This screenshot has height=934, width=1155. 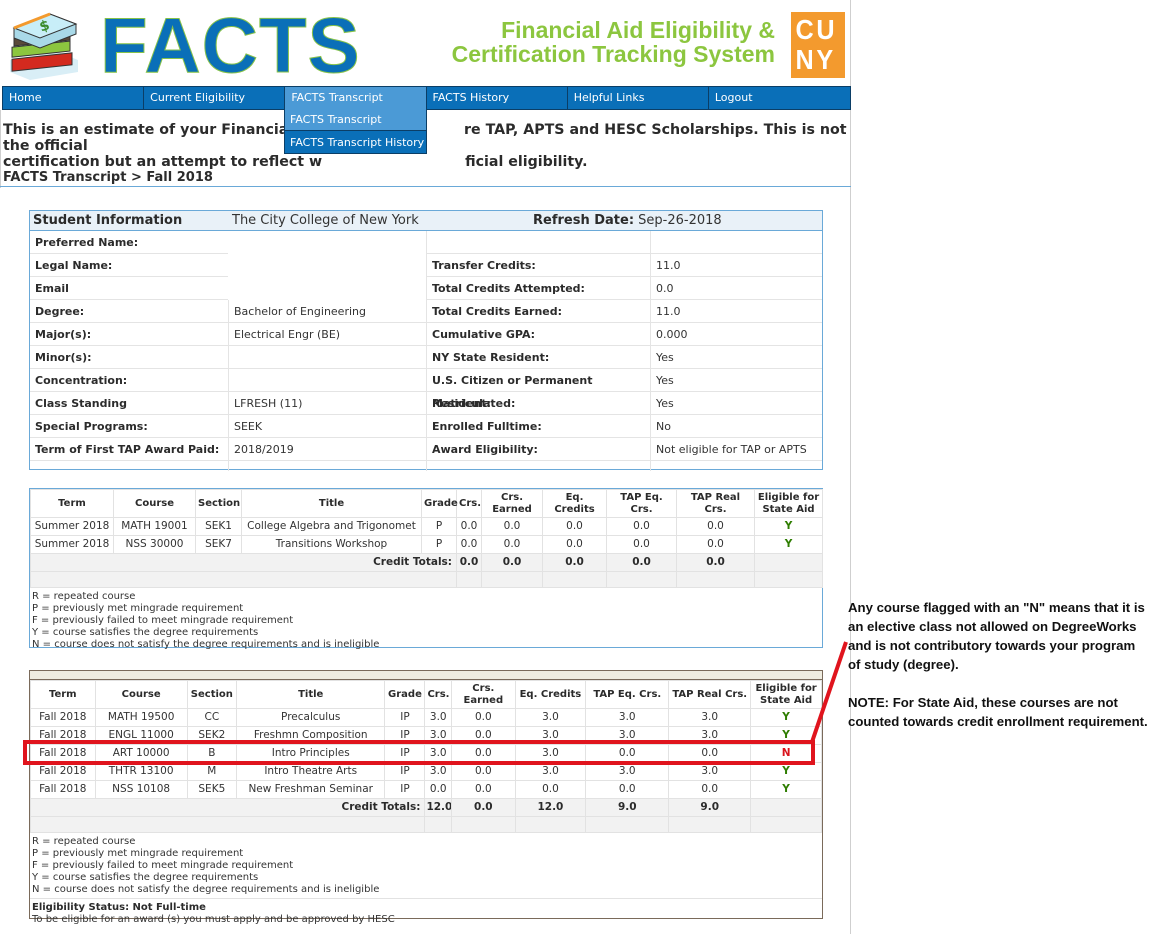 What do you see at coordinates (138, 853) in the screenshot?
I see `legend-item: P = previously met mingrade requirement` at bounding box center [138, 853].